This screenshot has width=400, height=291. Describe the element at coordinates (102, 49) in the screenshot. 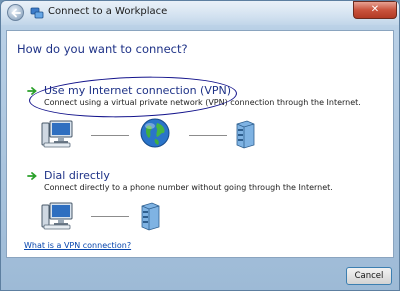

I see `page-heading: How do you want to connect?` at that location.